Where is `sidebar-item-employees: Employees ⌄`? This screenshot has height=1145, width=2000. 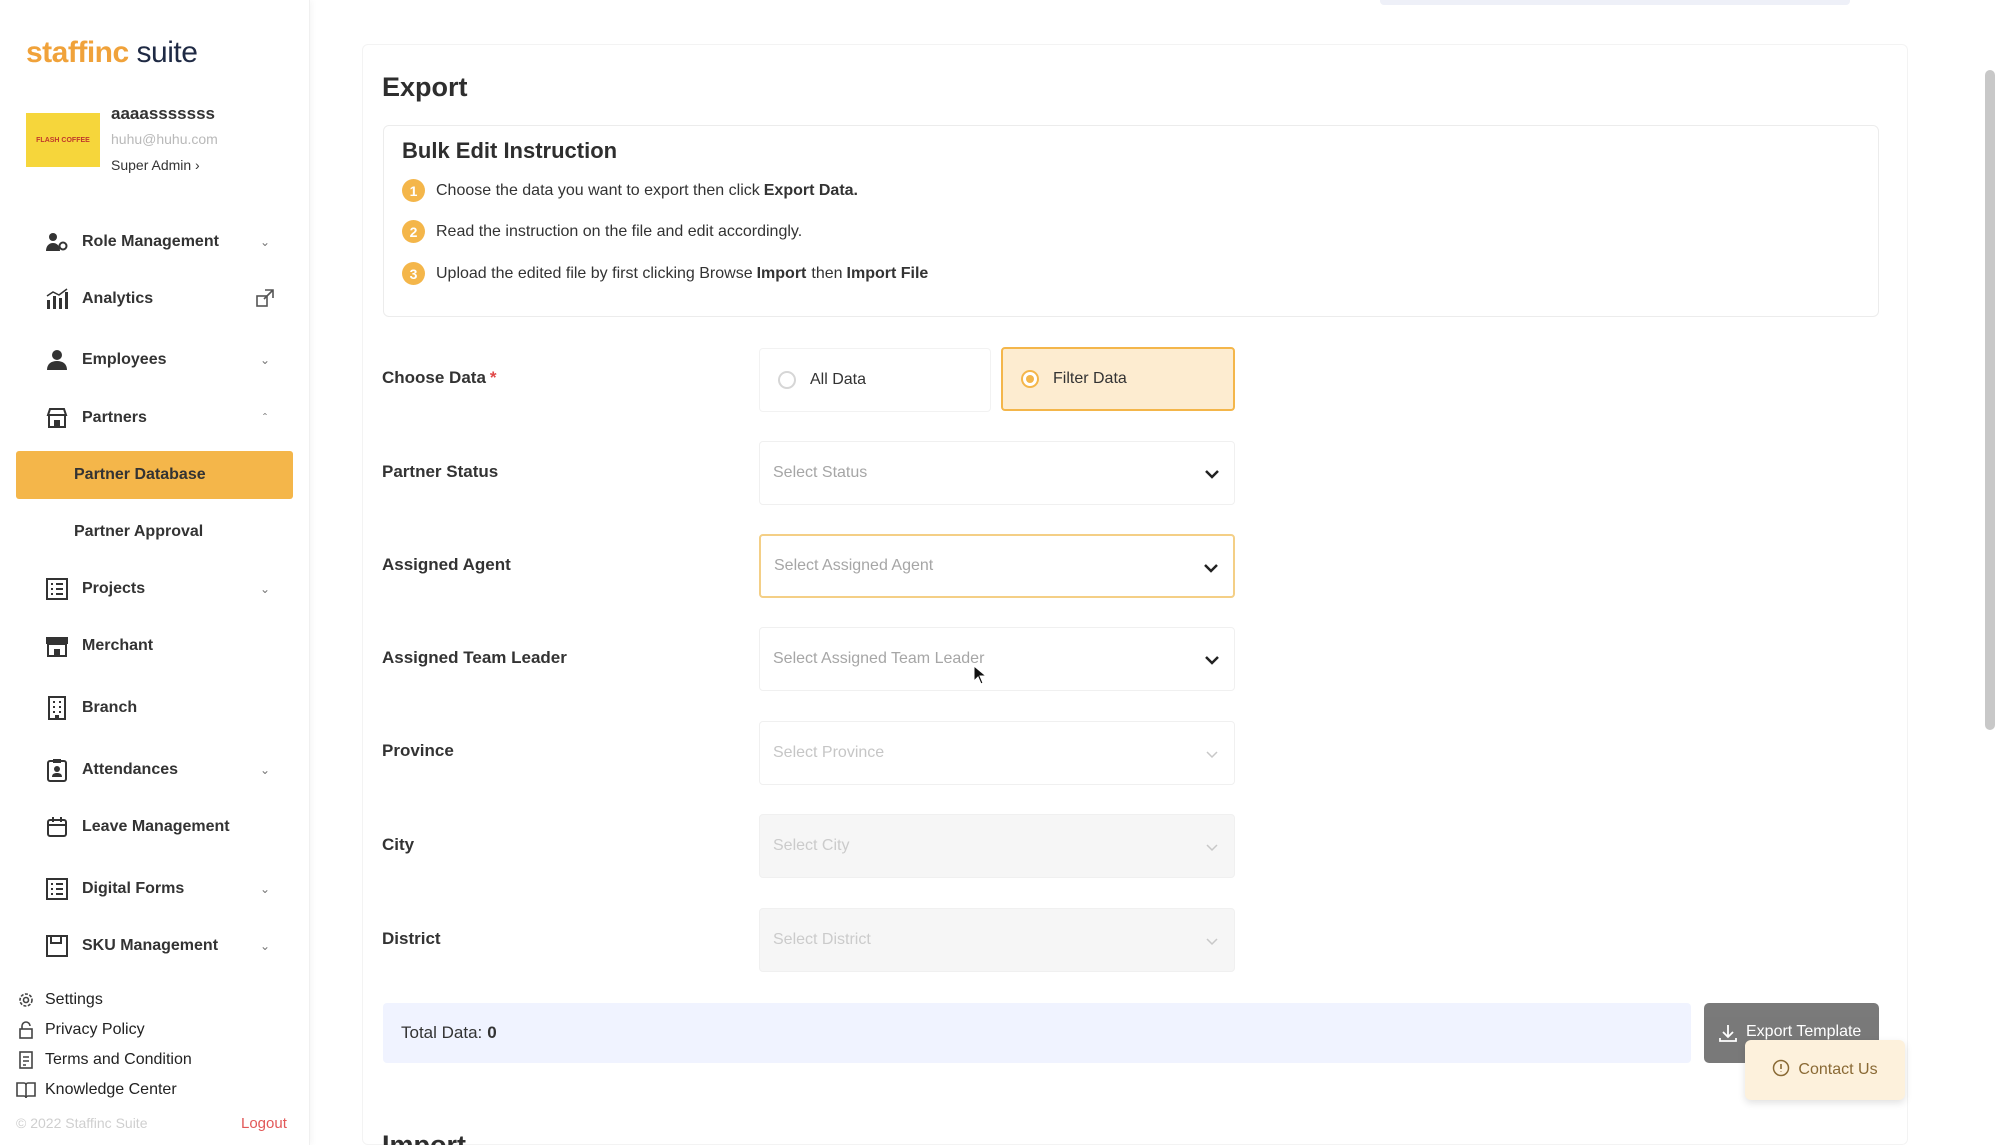
sidebar-item-employees: Employees ⌄ is located at coordinates (154, 360).